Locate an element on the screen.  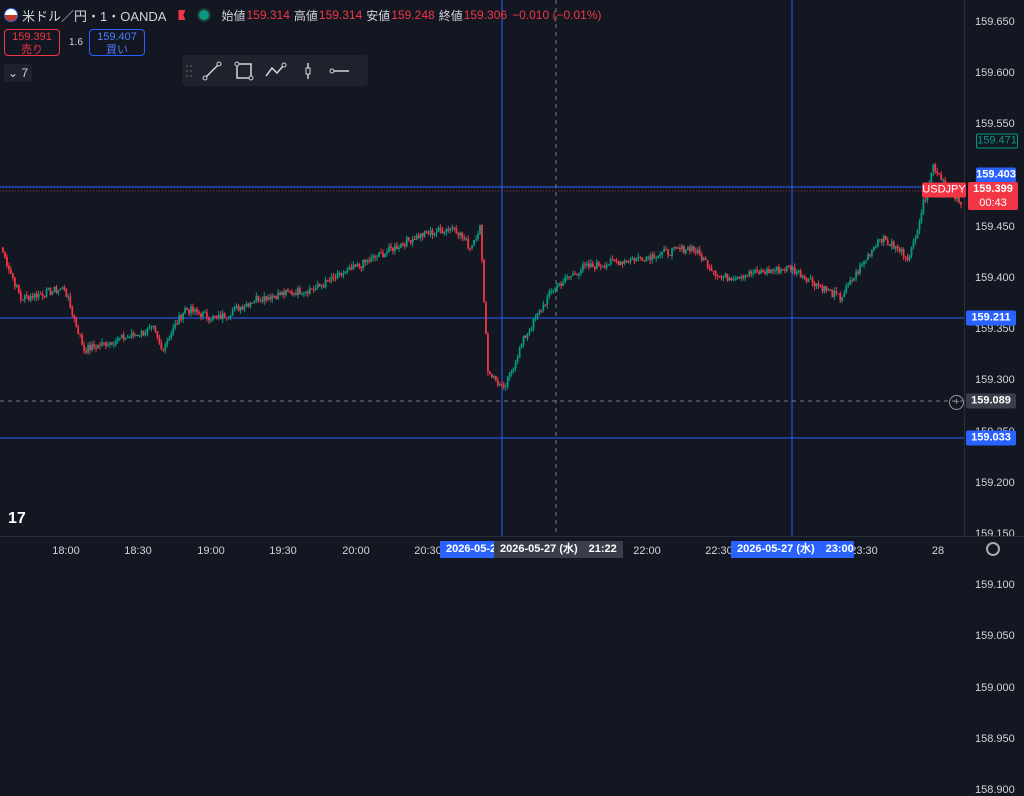
sell-label: 売り is located at coordinates (32, 50).